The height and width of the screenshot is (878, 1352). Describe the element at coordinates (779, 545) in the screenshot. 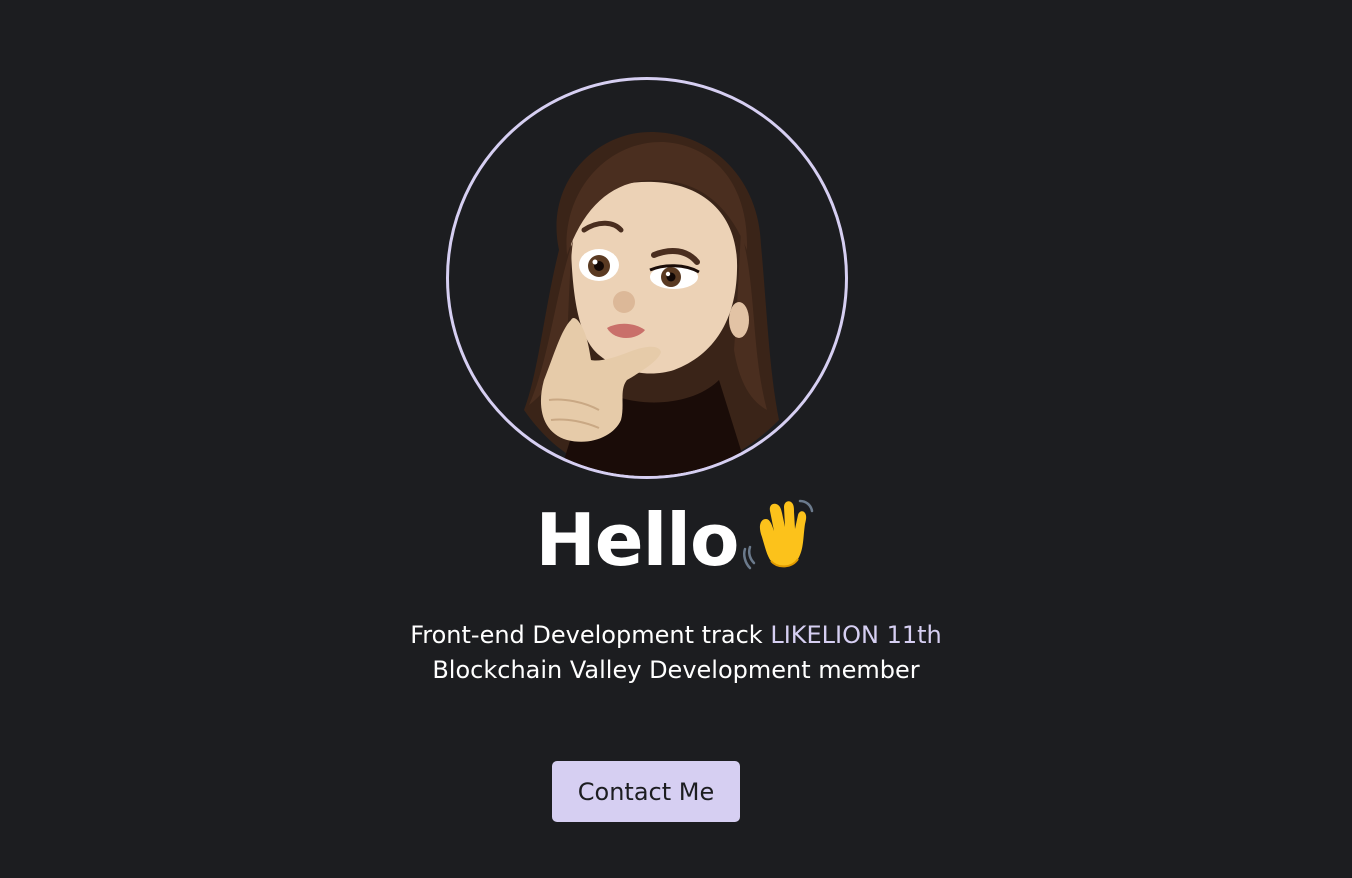

I see `waving-hand-icon` at that location.